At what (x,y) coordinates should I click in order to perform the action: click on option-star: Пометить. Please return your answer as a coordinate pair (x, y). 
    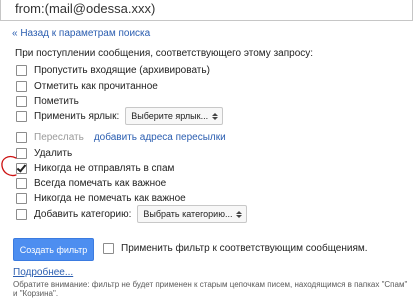
    Looking at the image, I should click on (47, 101).